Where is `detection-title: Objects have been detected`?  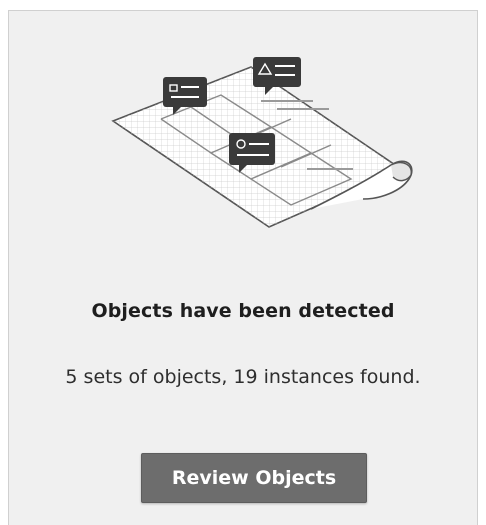
detection-title: Objects have been detected is located at coordinates (243, 311).